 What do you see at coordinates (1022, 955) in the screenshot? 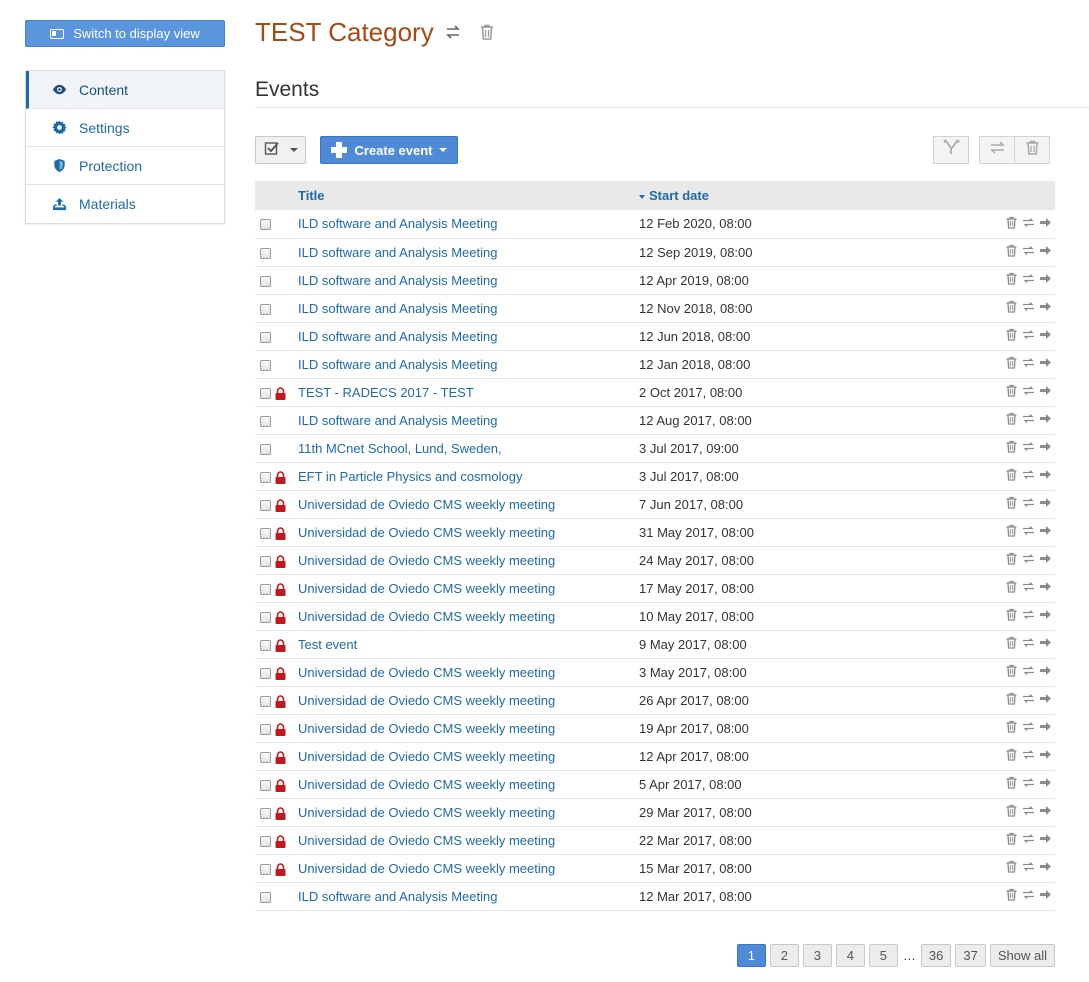
I see `show-all-button: Show all` at bounding box center [1022, 955].